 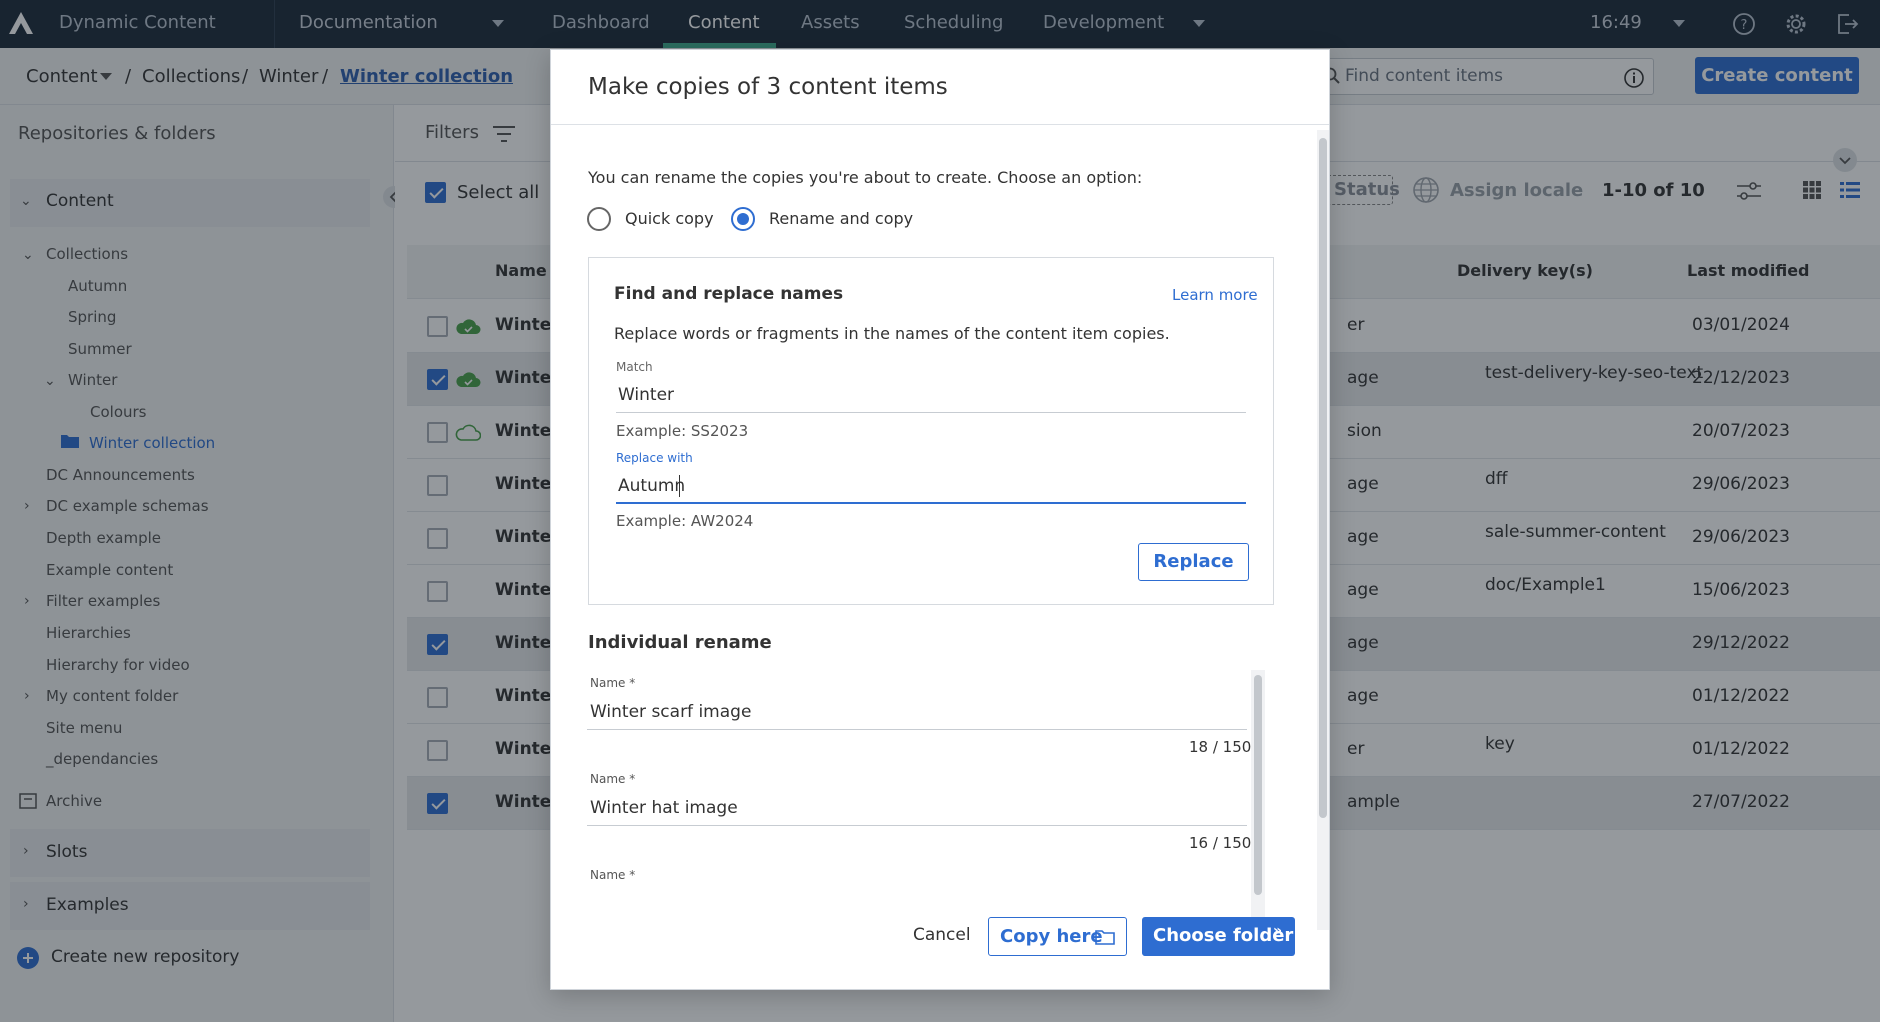 What do you see at coordinates (768, 87) in the screenshot?
I see `dialog-title: Make copies of 3 content items` at bounding box center [768, 87].